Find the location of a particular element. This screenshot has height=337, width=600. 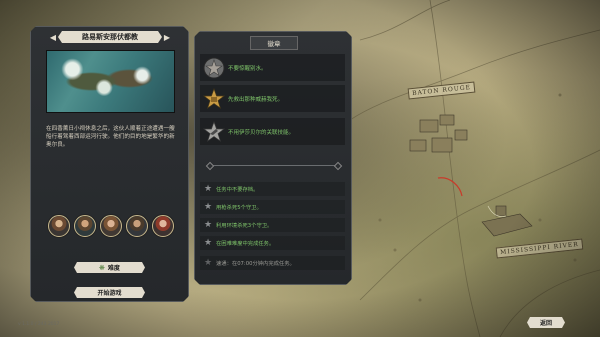

task-text: 任务中不要存档。 is located at coordinates (237, 190).